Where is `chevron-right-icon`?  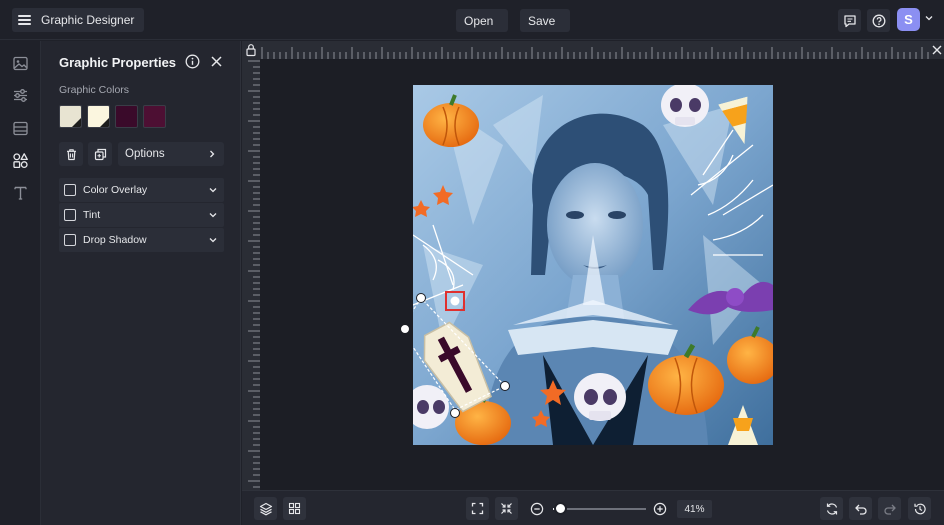 chevron-right-icon is located at coordinates (212, 154).